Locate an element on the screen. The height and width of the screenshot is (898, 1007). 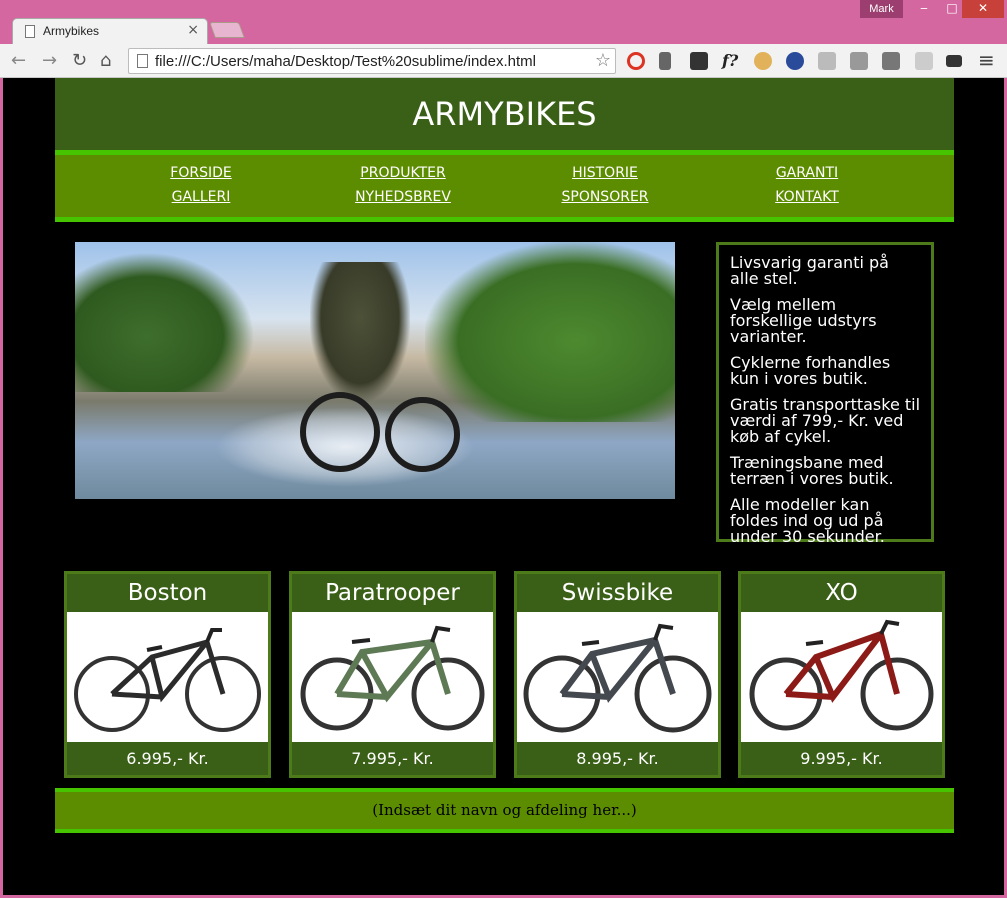
hero-front-wheel is located at coordinates (340, 432).